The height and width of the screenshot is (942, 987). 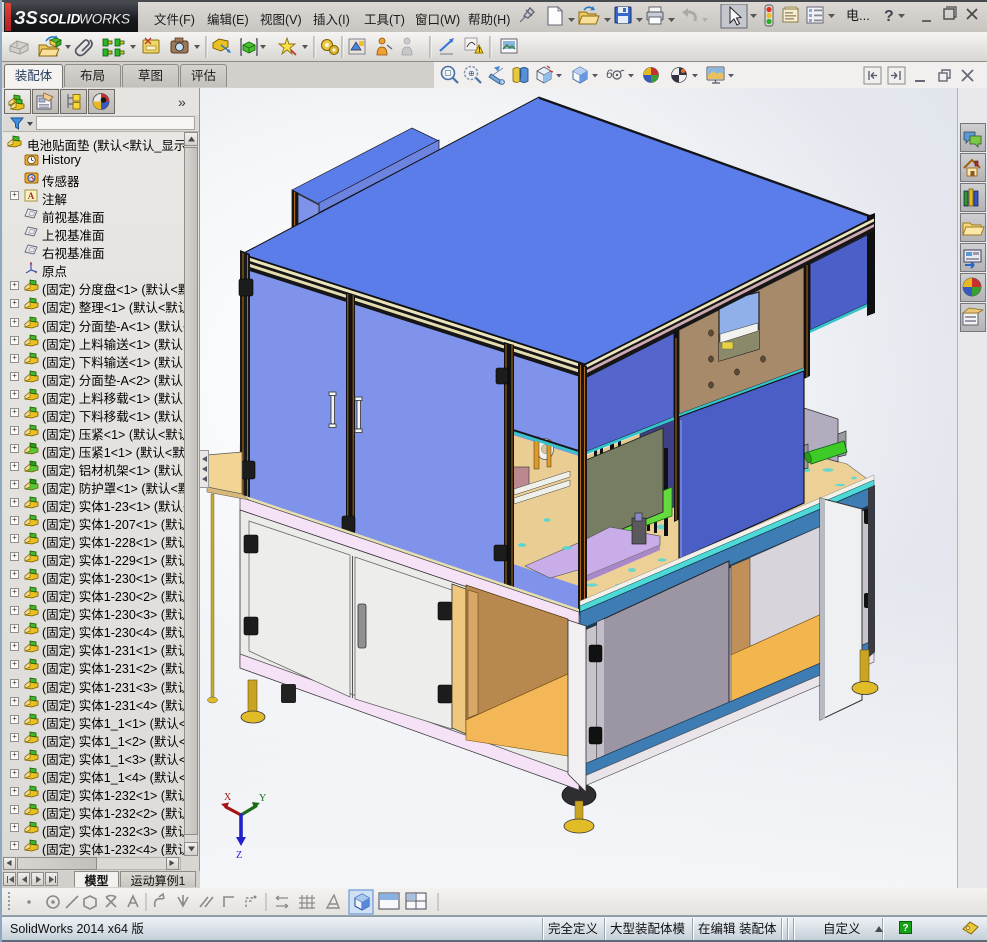 I want to click on svg-text: SOLID, so click(x=60, y=19).